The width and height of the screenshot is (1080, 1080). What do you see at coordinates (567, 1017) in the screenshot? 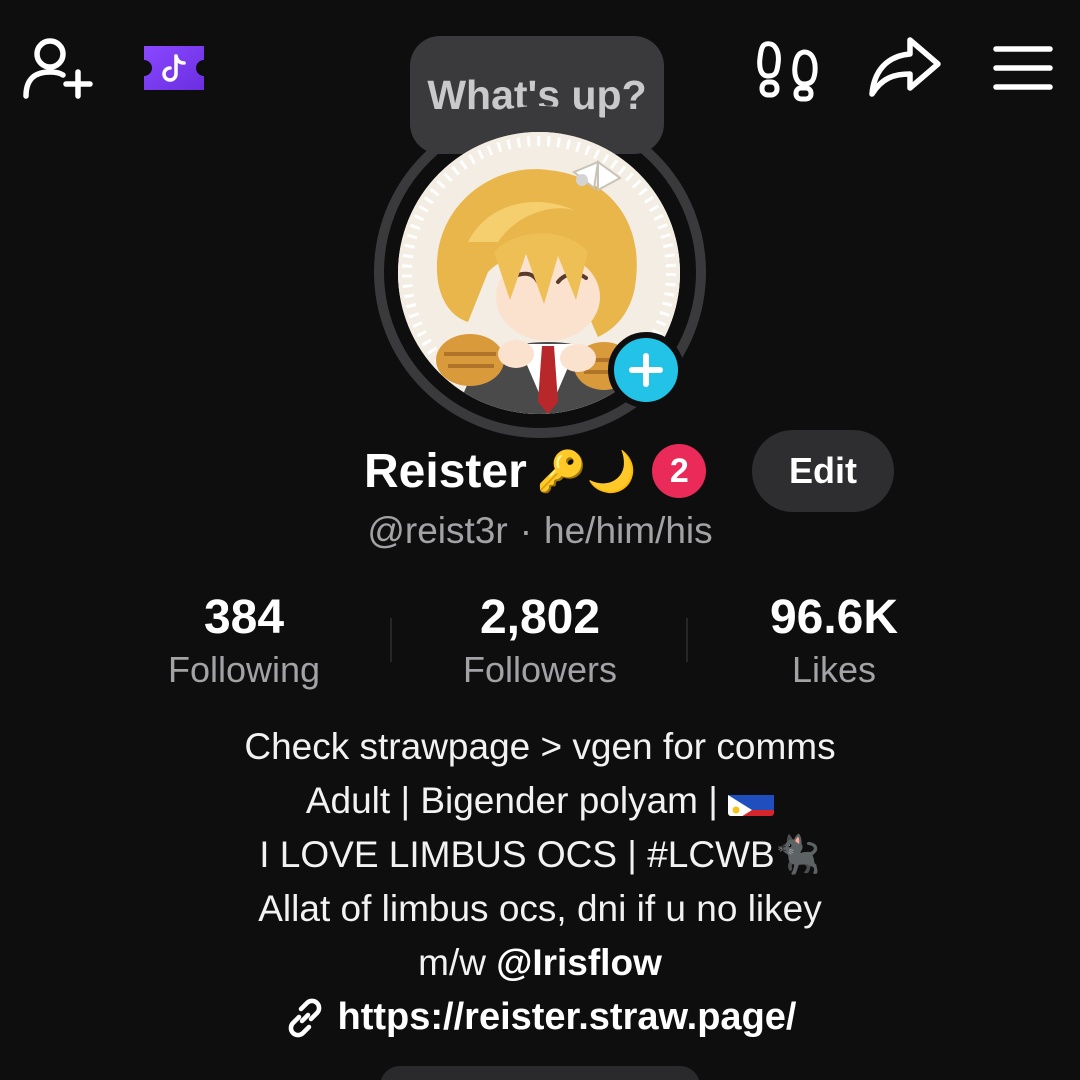
I see `profile-link-url: https://reister.straw.page/` at bounding box center [567, 1017].